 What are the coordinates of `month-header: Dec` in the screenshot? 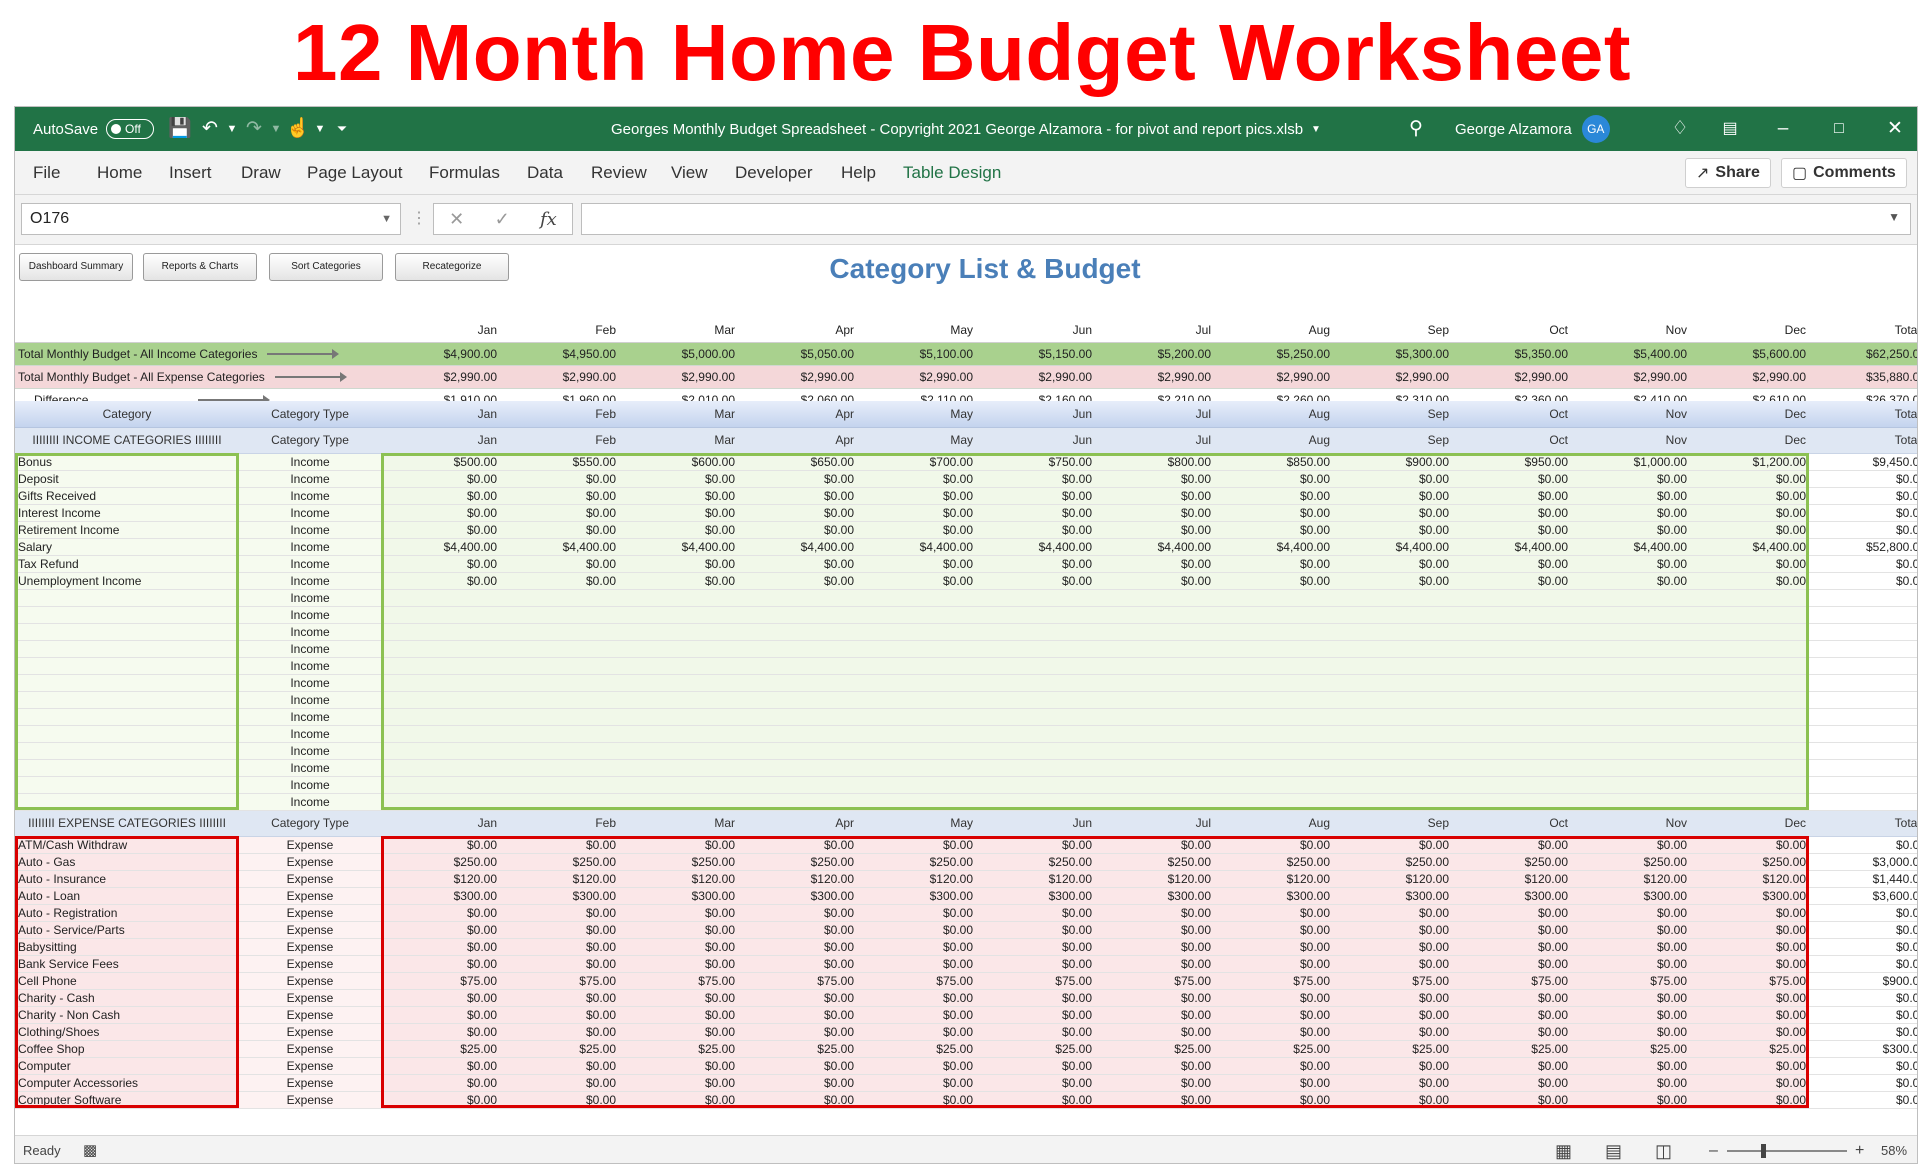 It's located at (1749, 331).